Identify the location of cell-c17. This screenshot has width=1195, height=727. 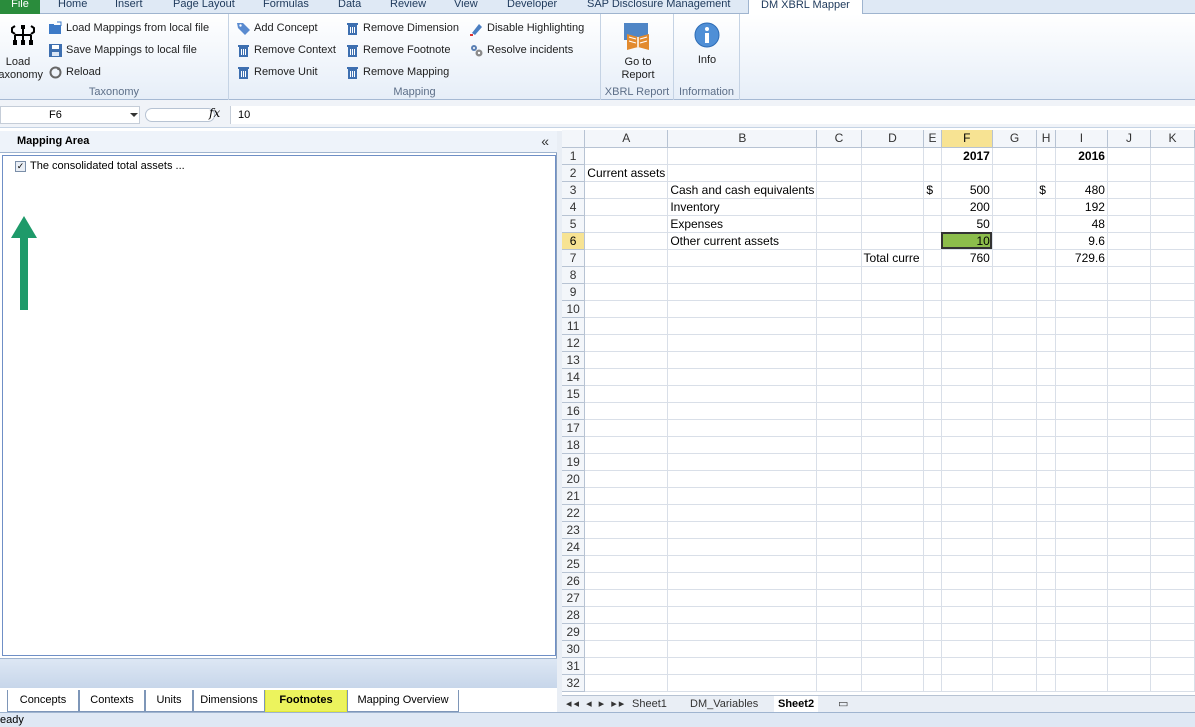
(839, 428).